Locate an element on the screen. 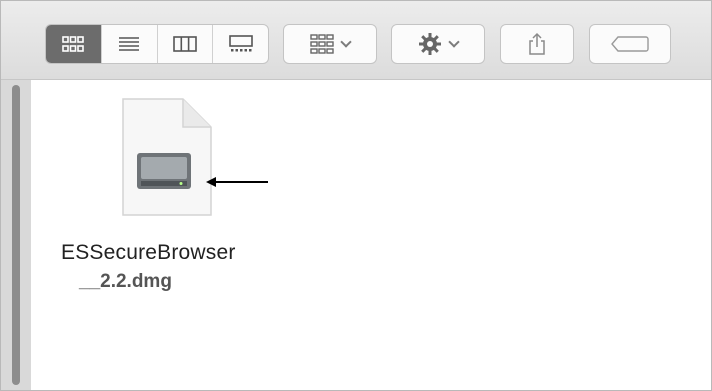 This screenshot has height=391, width=712. share-icon is located at coordinates (537, 43).